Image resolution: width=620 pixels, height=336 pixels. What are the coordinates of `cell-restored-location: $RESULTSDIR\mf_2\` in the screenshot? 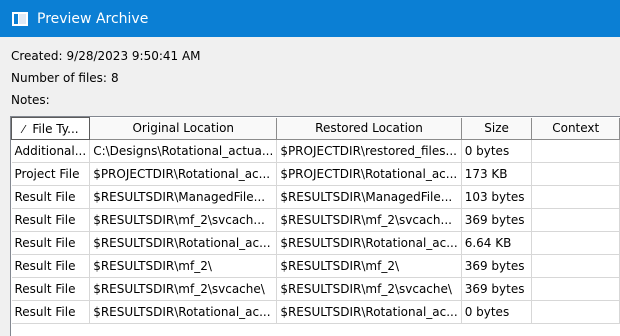 It's located at (369, 266).